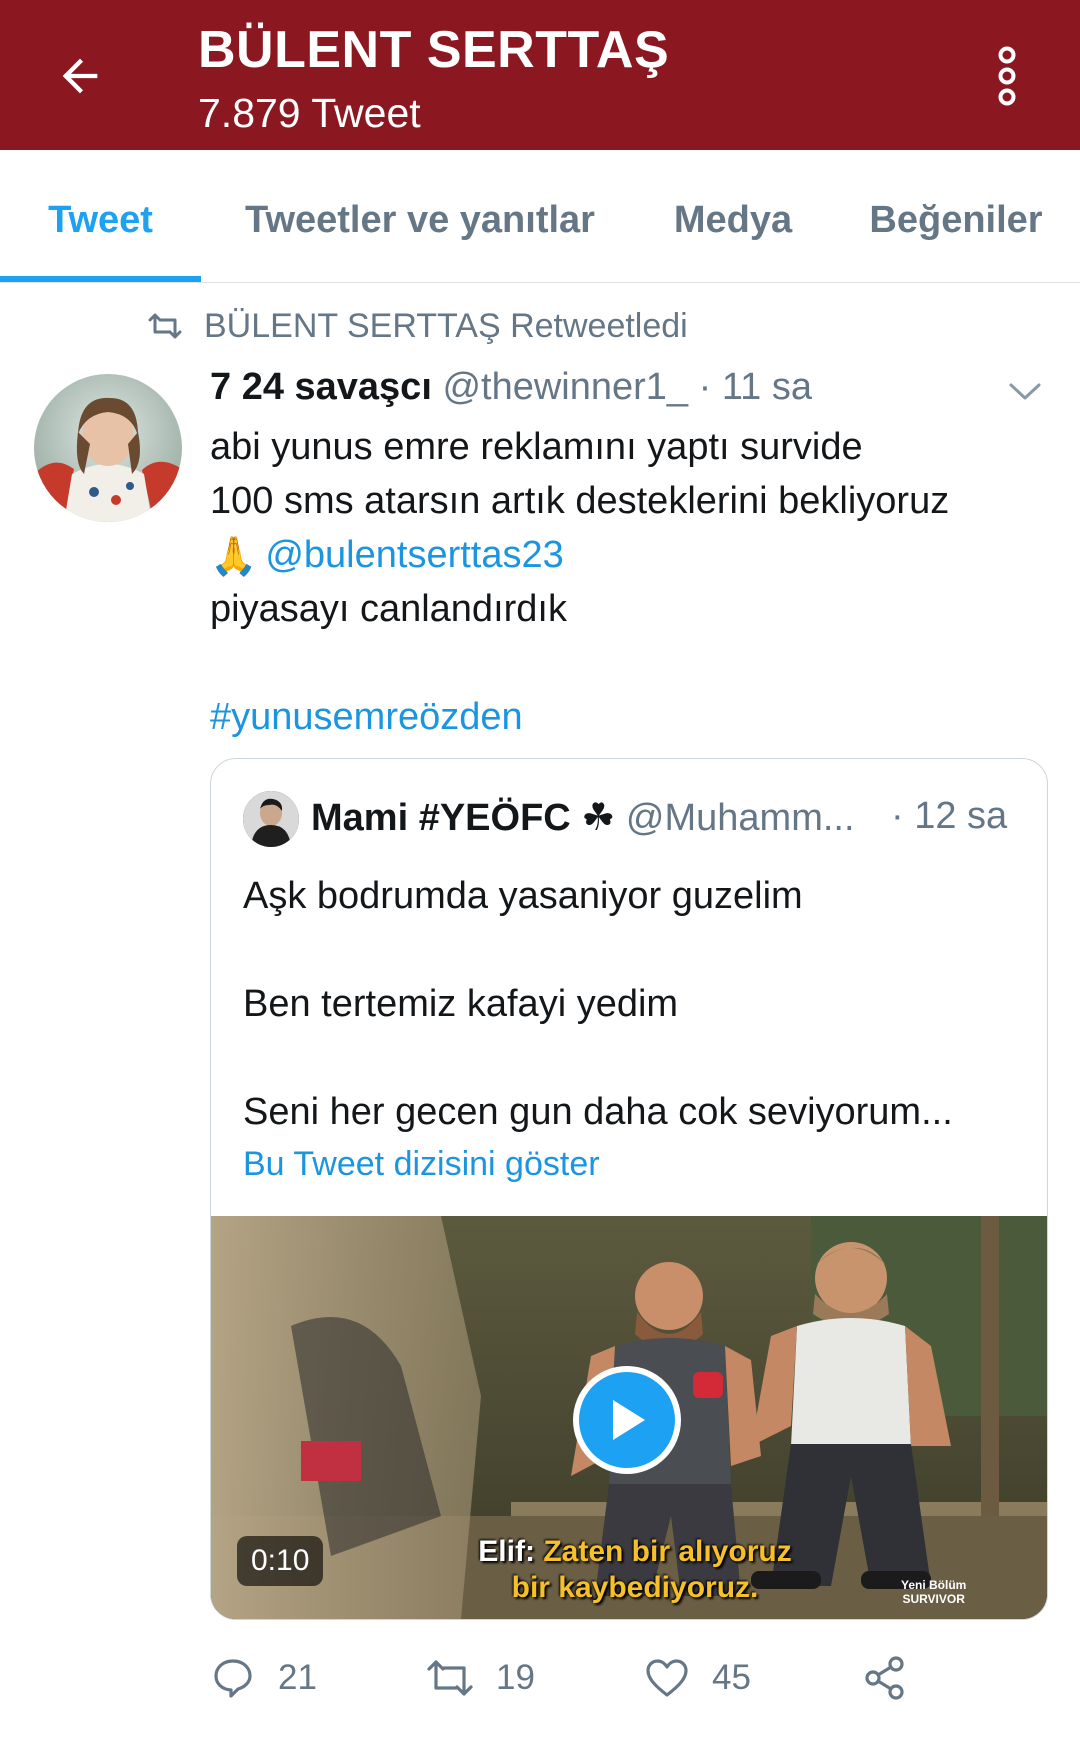 Image resolution: width=1080 pixels, height=1750 pixels. I want to click on reply-button: 21, so click(263, 1678).